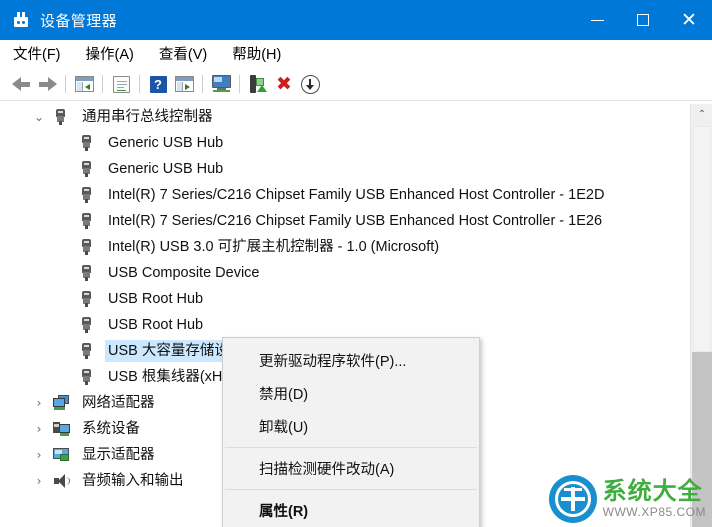 The width and height of the screenshot is (712, 527). I want to click on window-title: 设备管理器, so click(79, 21).